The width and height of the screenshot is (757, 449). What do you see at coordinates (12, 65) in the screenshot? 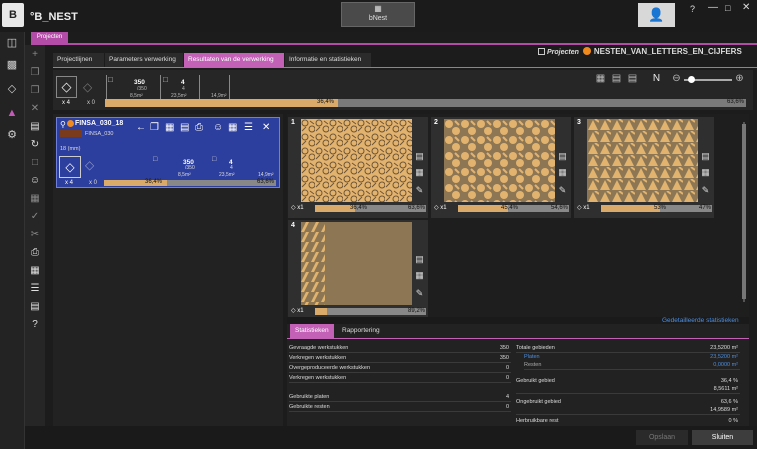
I see `layout-icon: ▩` at bounding box center [12, 65].